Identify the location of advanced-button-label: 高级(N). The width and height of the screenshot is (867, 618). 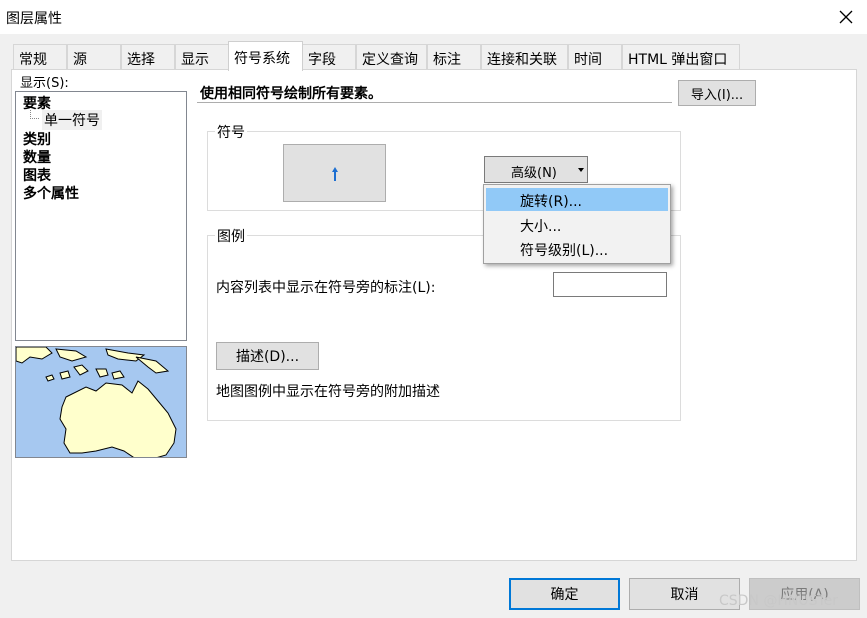
(534, 173).